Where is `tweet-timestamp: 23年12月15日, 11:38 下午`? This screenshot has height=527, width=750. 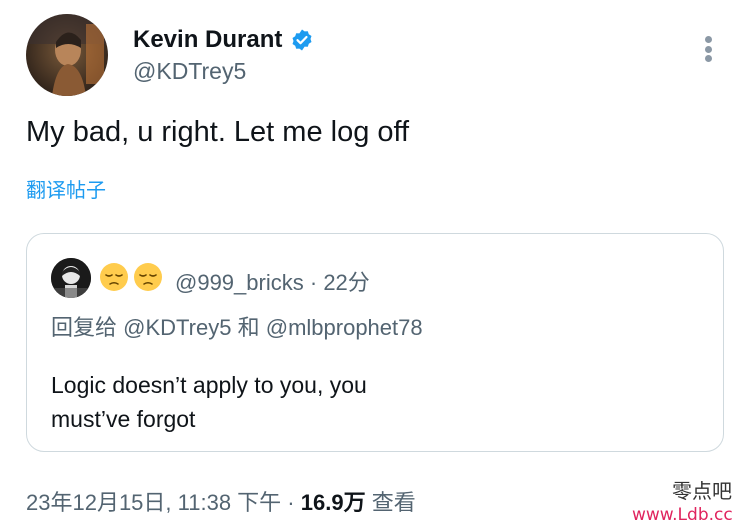 tweet-timestamp: 23年12月15日, 11:38 下午 is located at coordinates (153, 502).